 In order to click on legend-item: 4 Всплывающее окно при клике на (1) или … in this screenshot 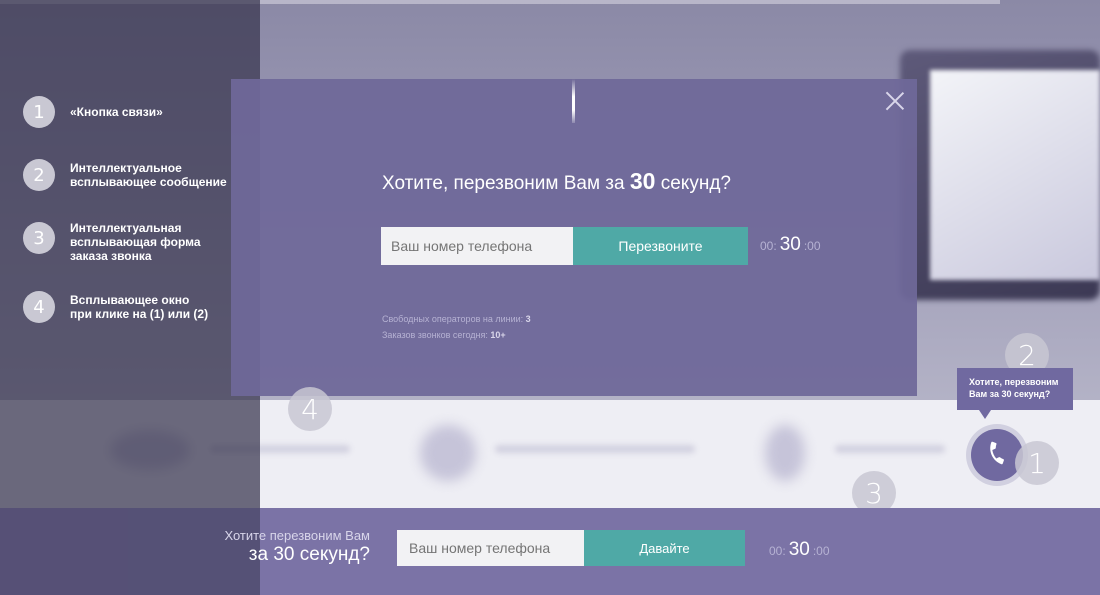, I will do `click(136, 307)`.